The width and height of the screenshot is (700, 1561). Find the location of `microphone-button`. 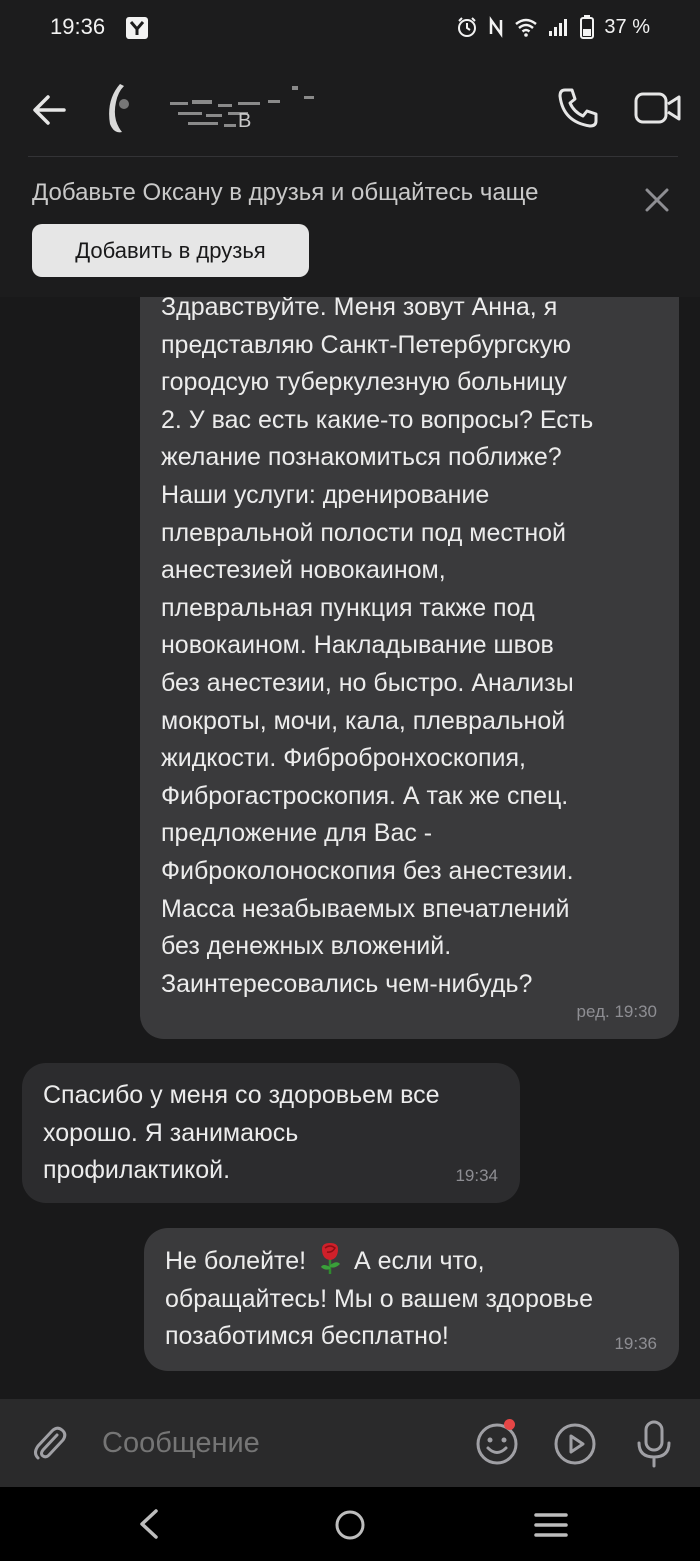

microphone-button is located at coordinates (654, 1444).